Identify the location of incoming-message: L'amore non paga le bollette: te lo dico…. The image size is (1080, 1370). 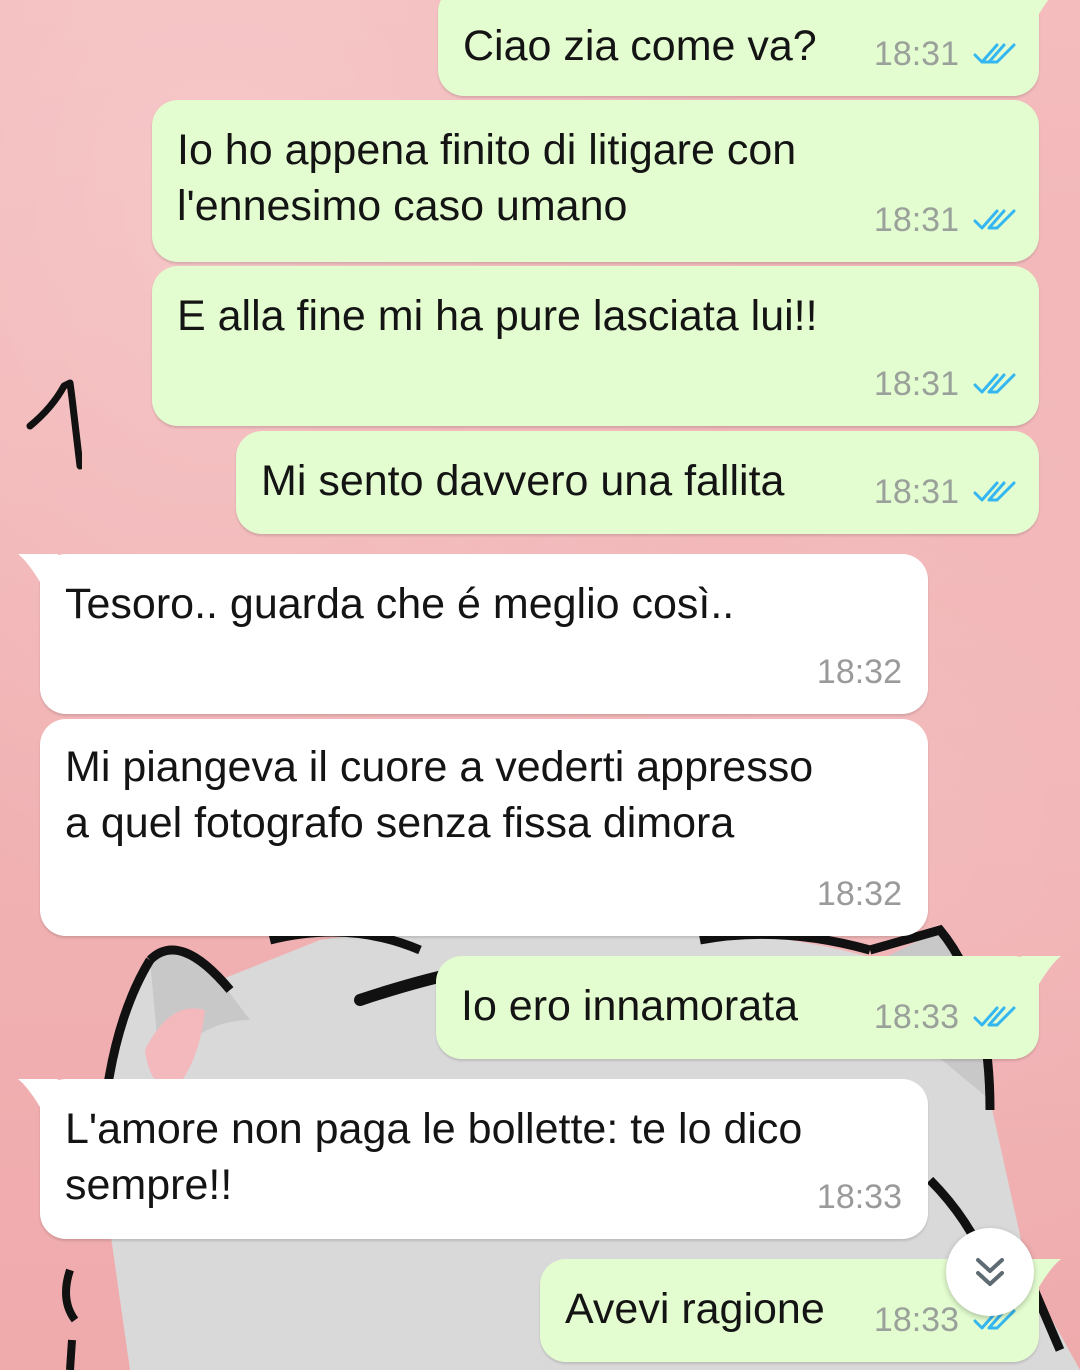
(473, 1159).